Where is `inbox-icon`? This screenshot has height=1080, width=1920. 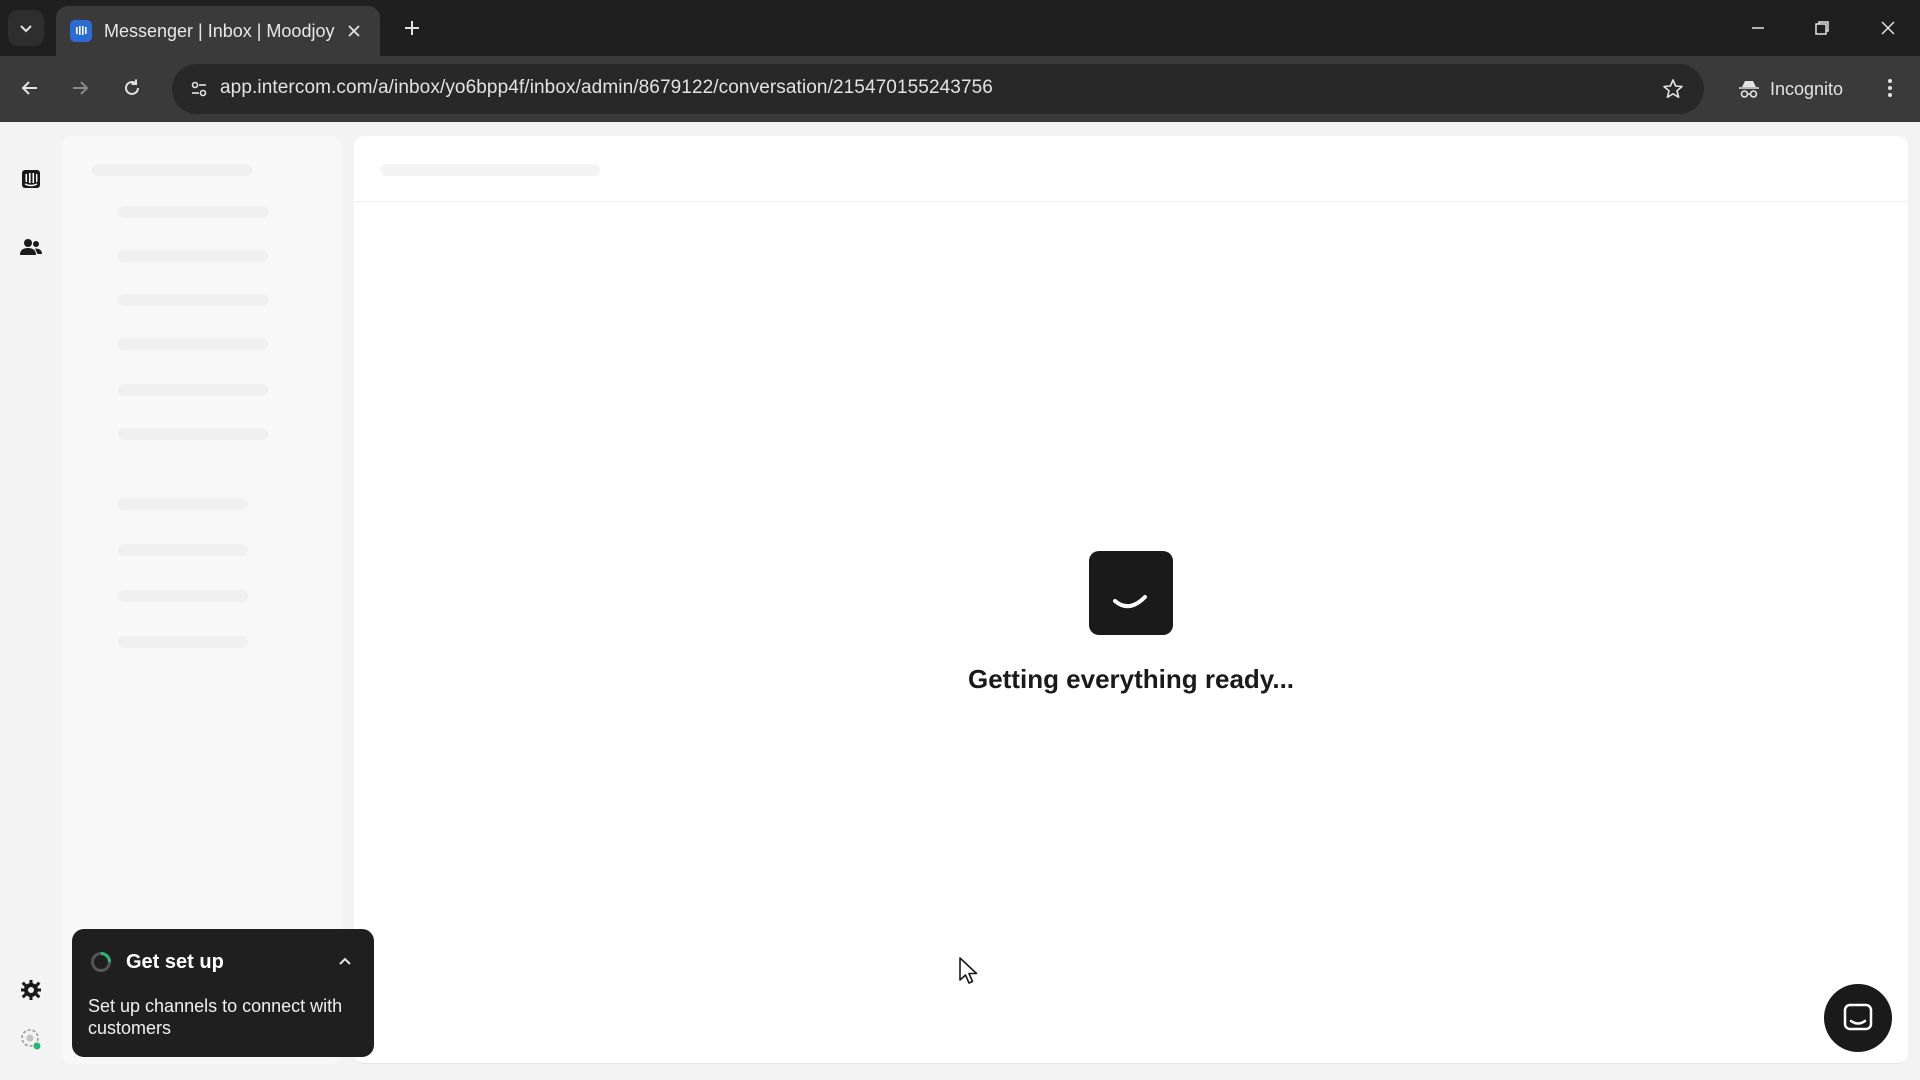 inbox-icon is located at coordinates (31, 179).